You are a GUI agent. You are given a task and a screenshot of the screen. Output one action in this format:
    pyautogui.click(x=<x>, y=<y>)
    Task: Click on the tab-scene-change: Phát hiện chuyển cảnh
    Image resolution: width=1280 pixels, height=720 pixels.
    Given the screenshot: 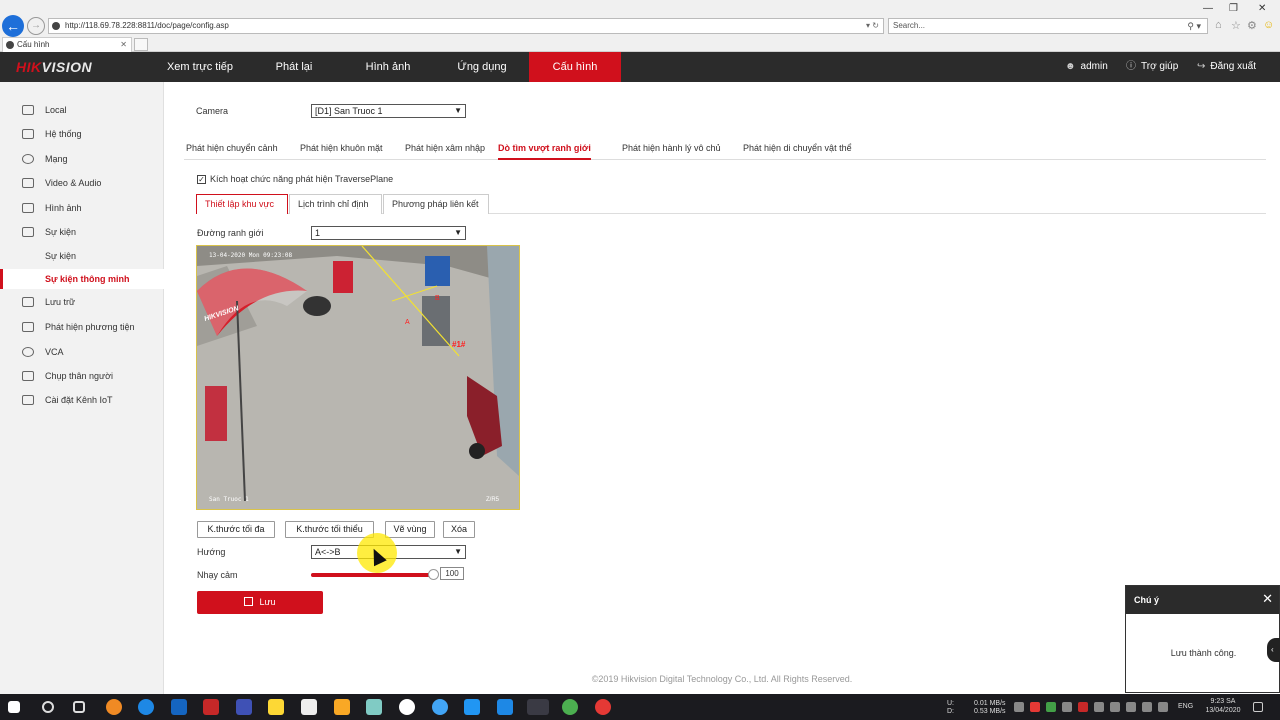 What is the action you would take?
    pyautogui.click(x=232, y=148)
    